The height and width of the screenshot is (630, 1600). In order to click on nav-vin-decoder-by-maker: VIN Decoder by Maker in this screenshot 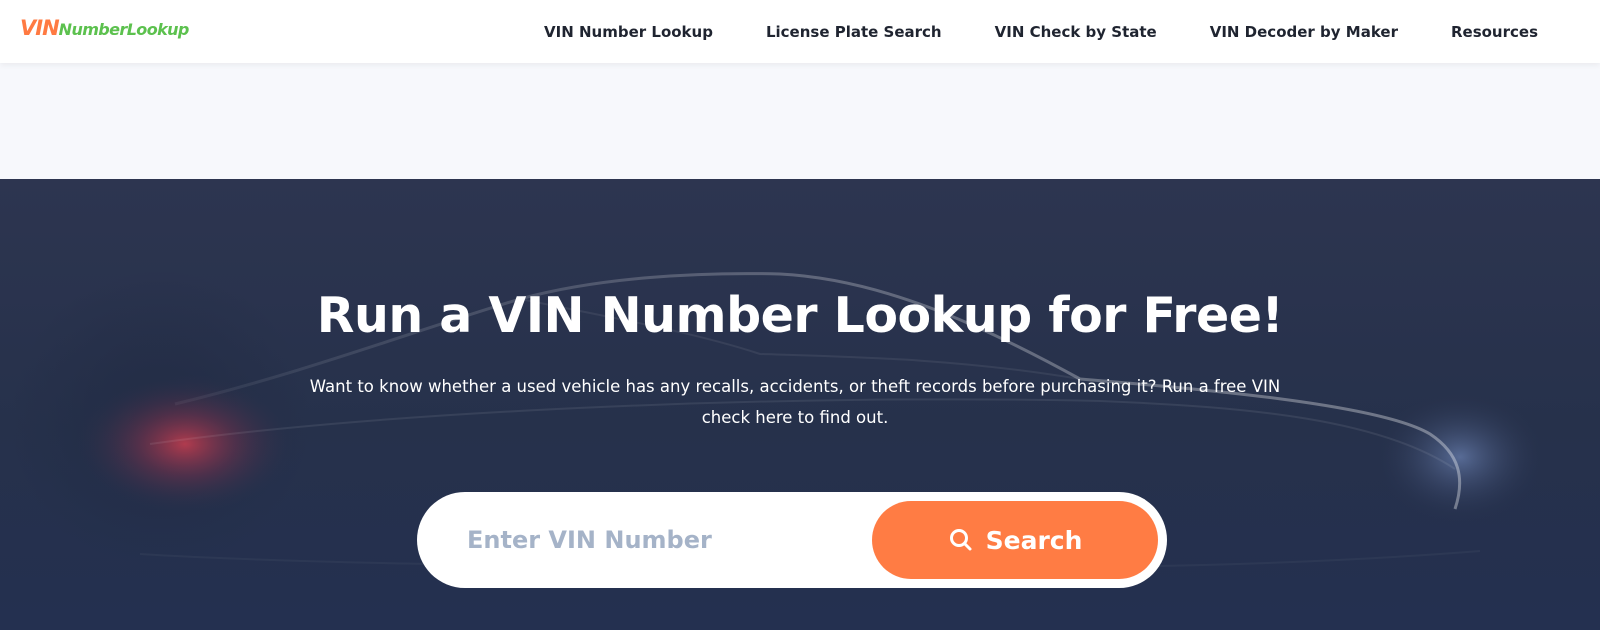, I will do `click(1304, 32)`.